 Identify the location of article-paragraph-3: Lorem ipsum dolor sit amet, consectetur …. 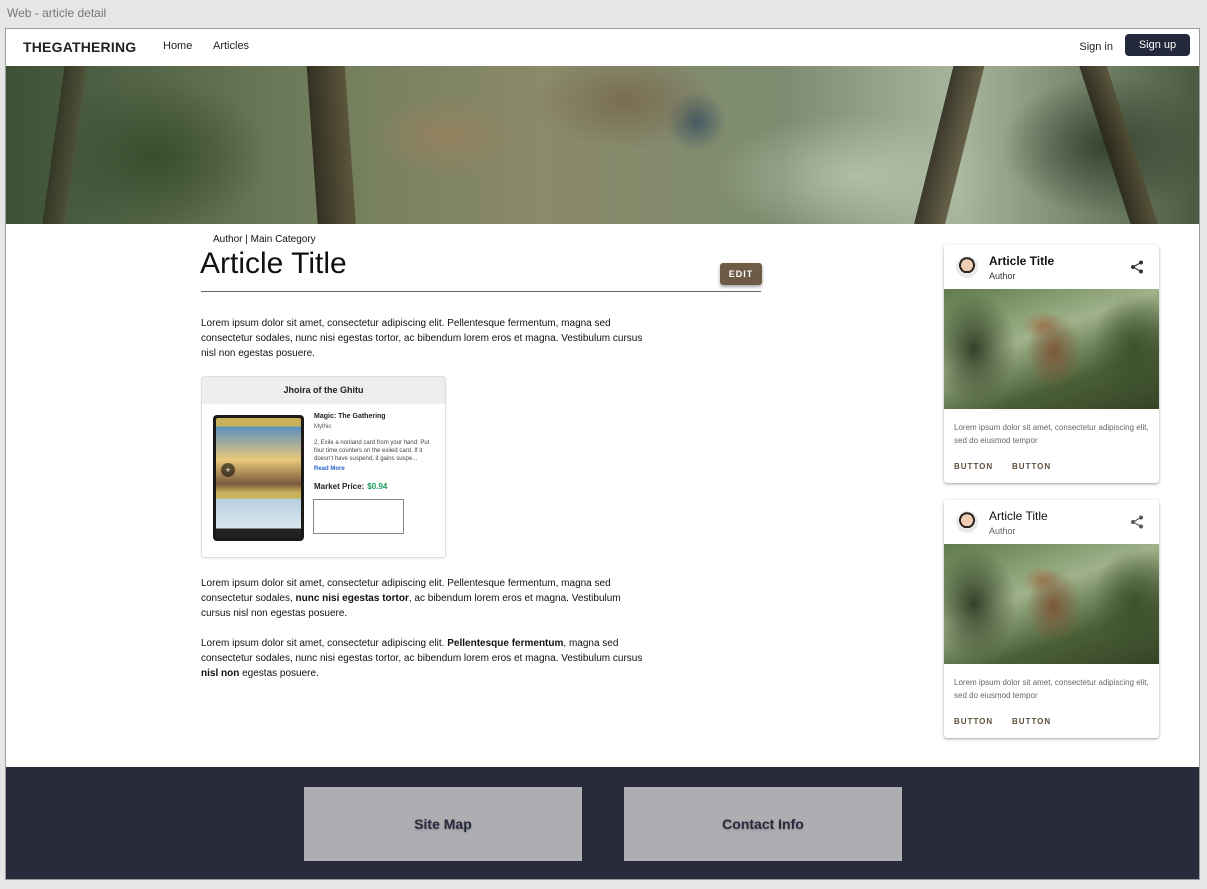
(422, 658).